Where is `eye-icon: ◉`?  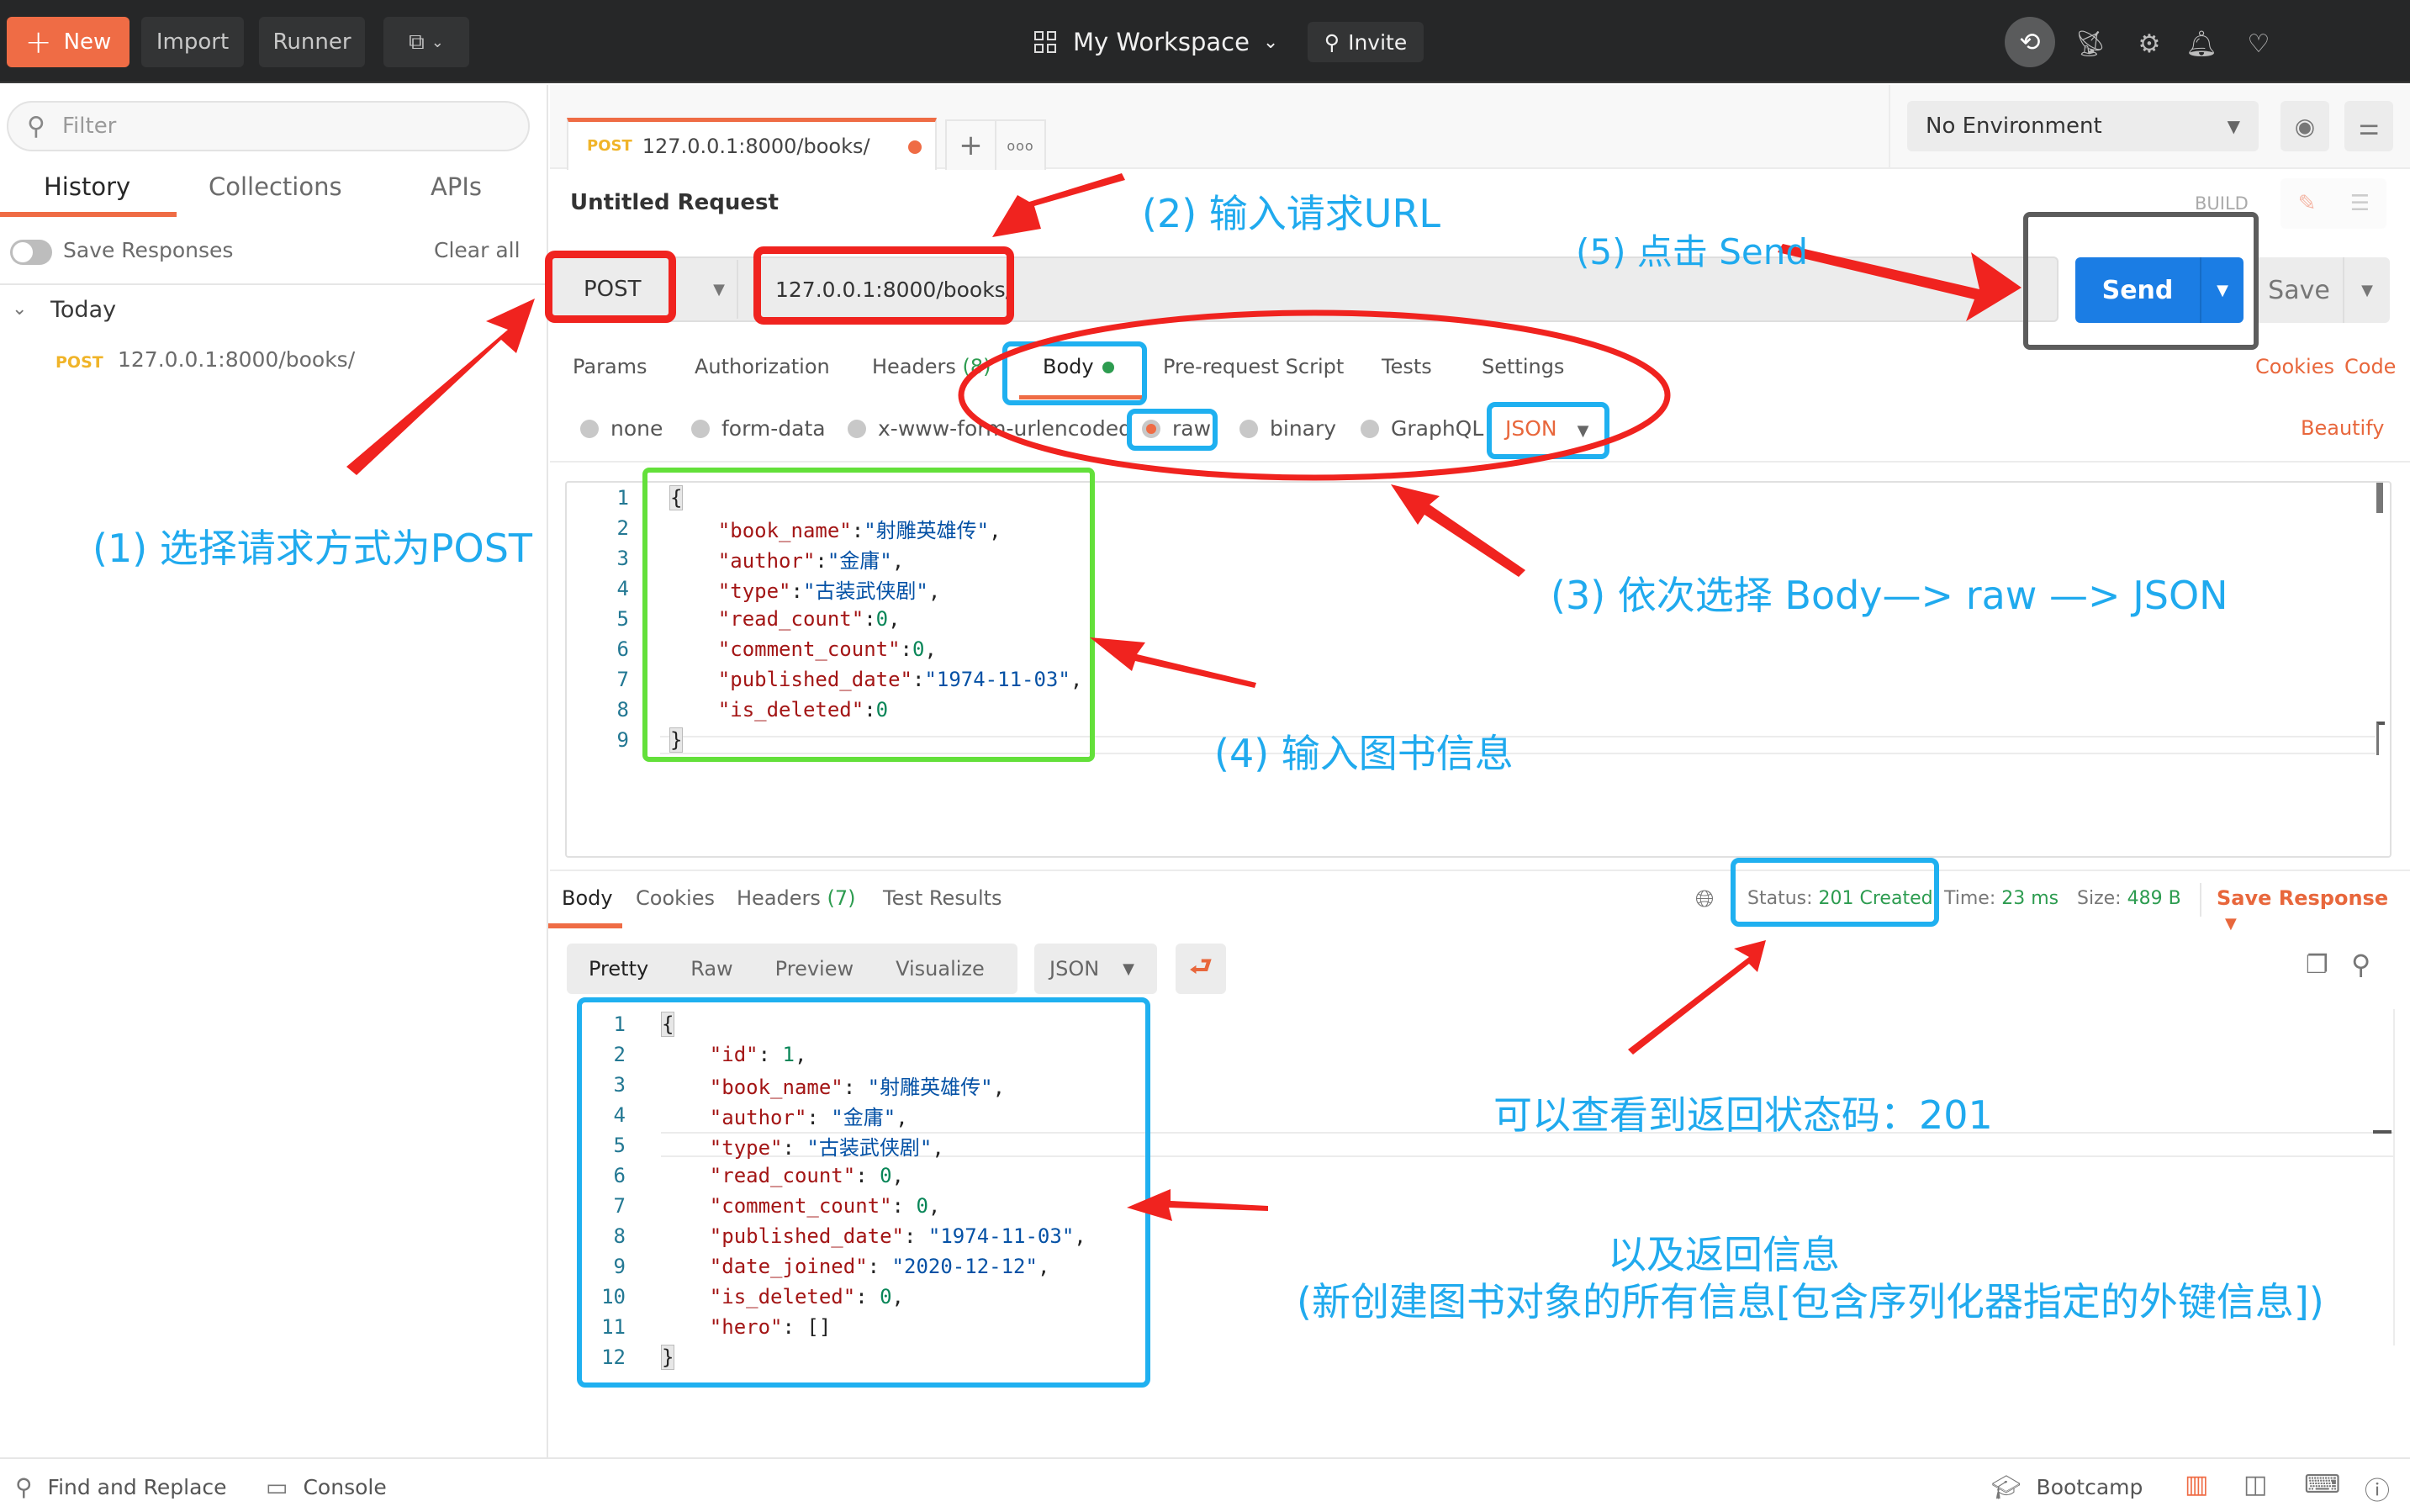
eye-icon: ◉ is located at coordinates (2305, 126).